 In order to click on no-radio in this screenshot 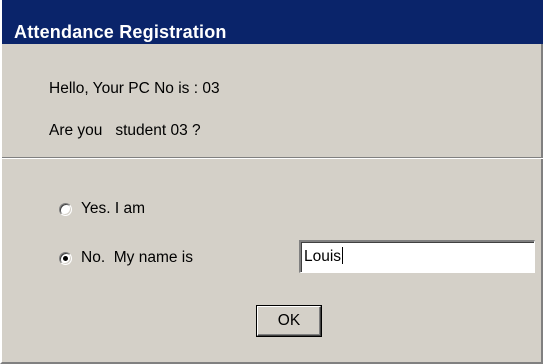, I will do `click(65, 258)`.